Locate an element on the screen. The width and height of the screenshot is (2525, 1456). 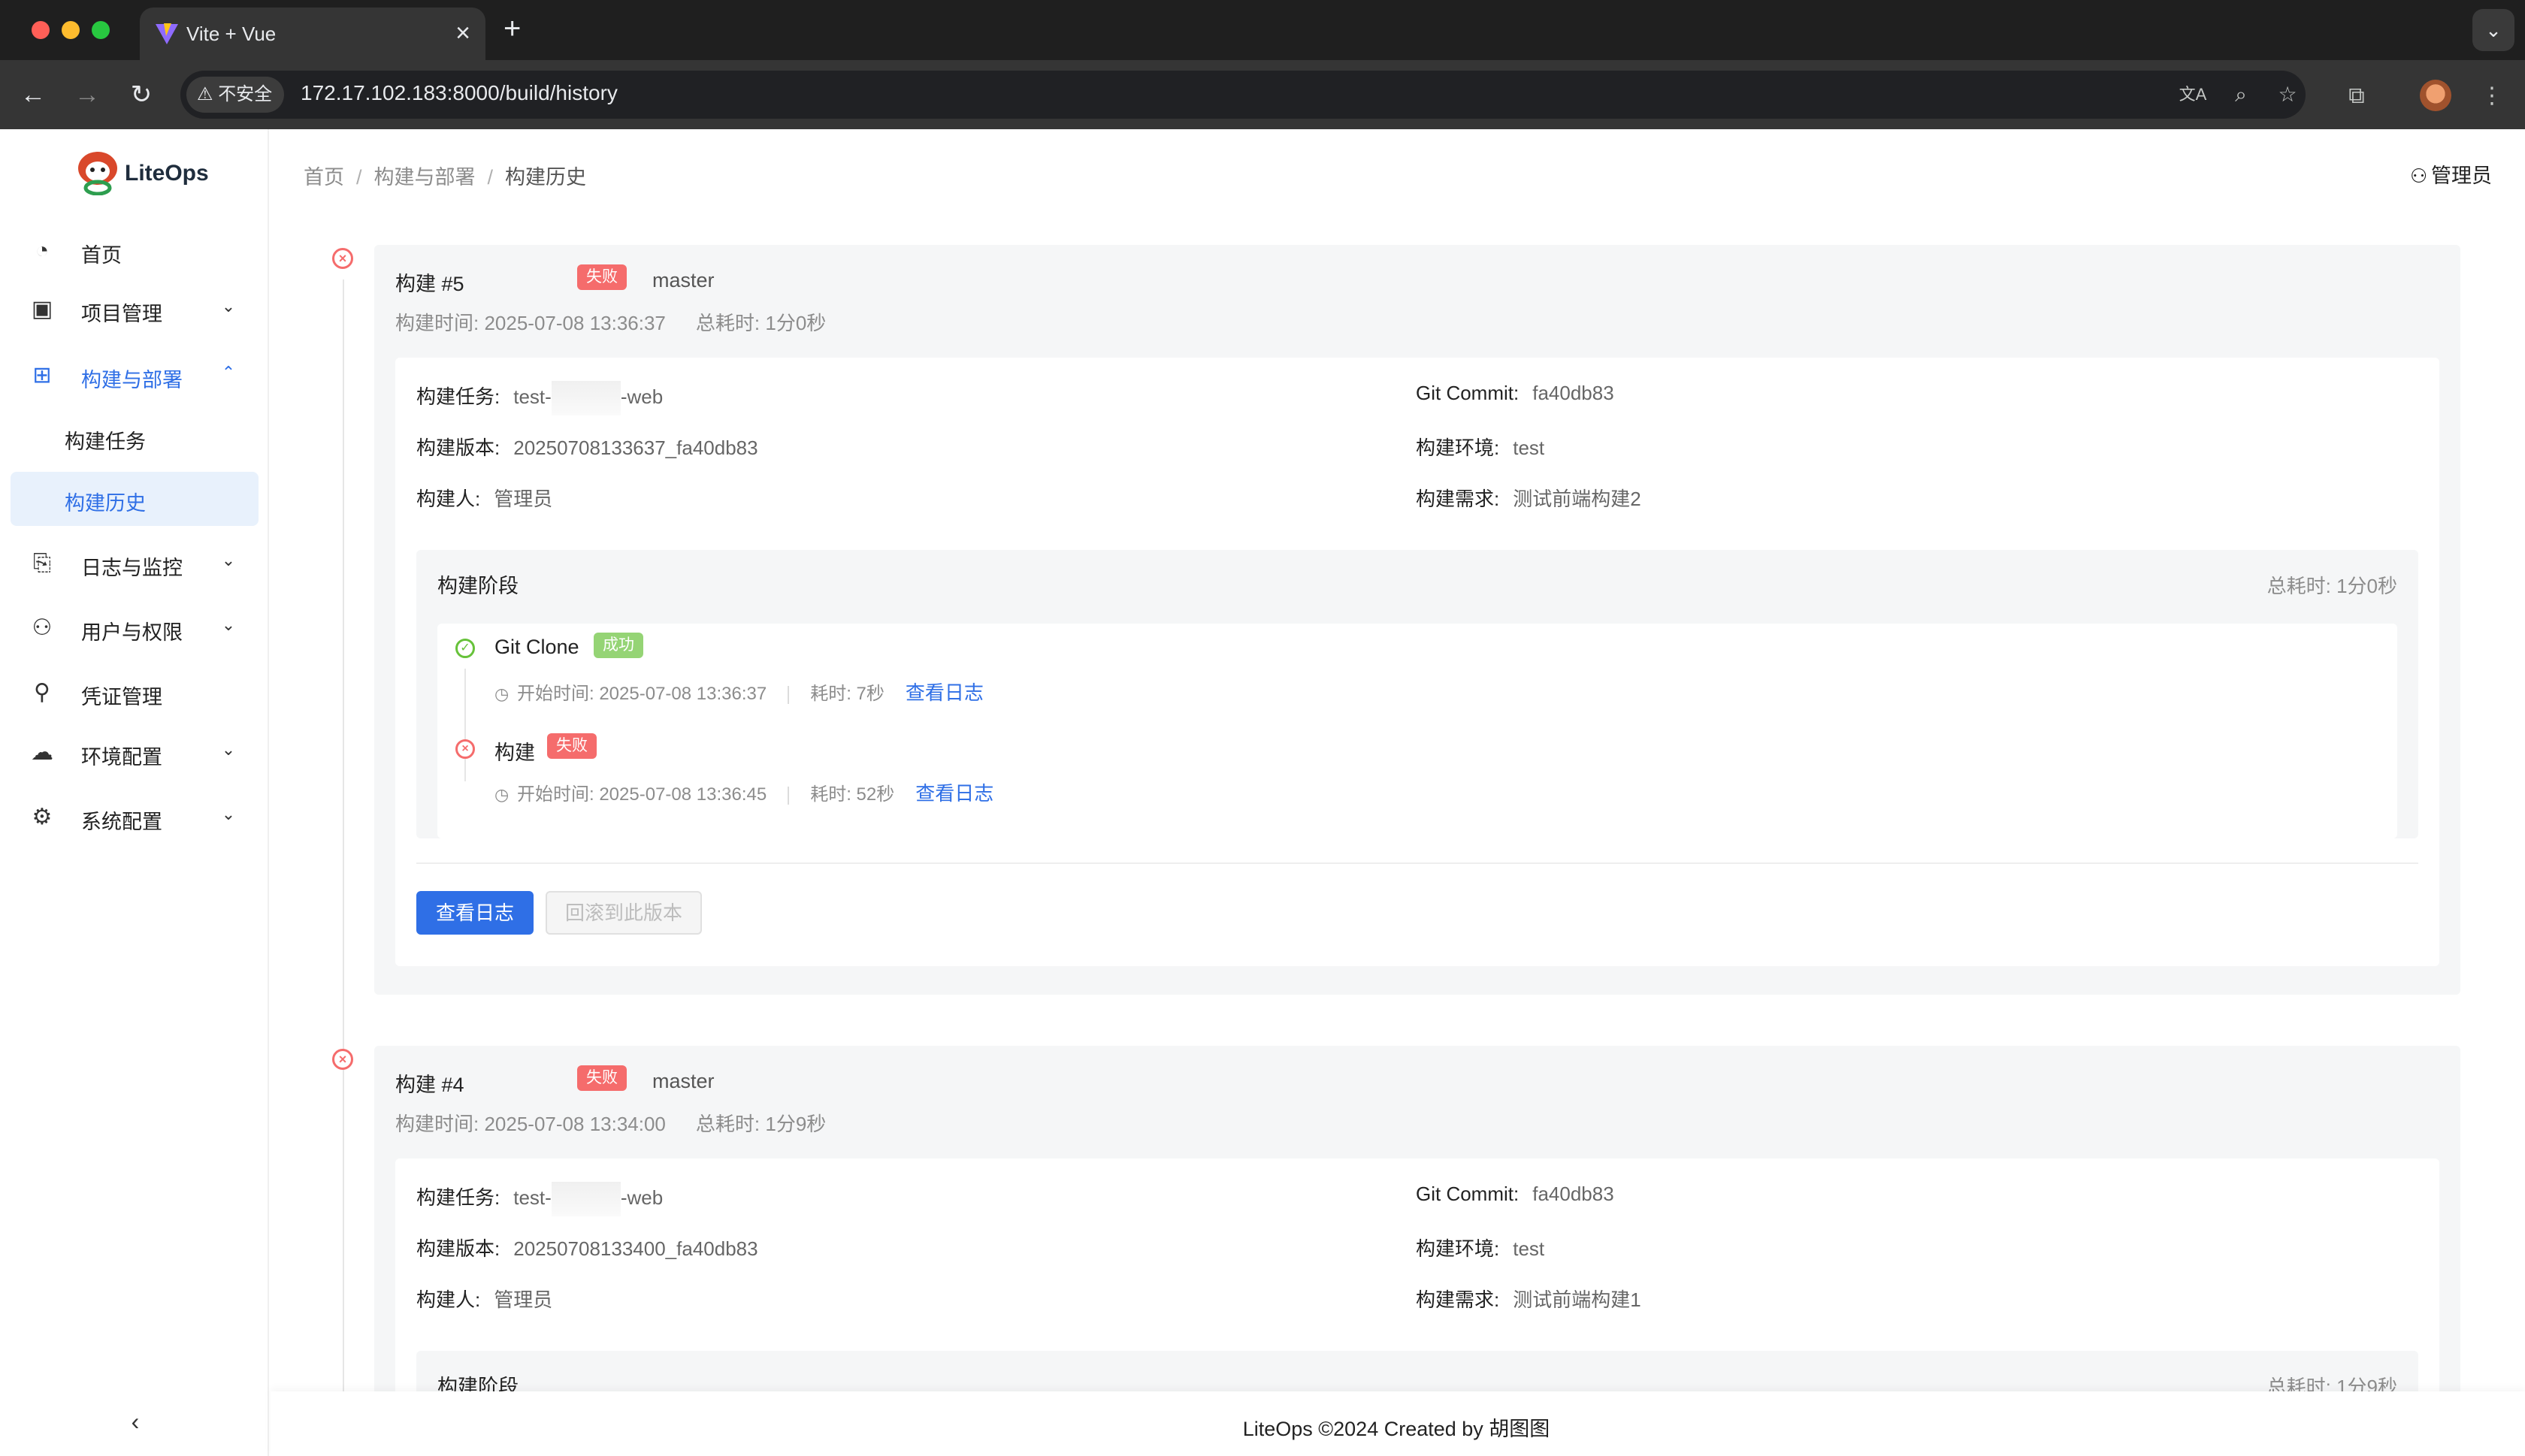
submenu-item-build-history: 构建历史 is located at coordinates (134, 499).